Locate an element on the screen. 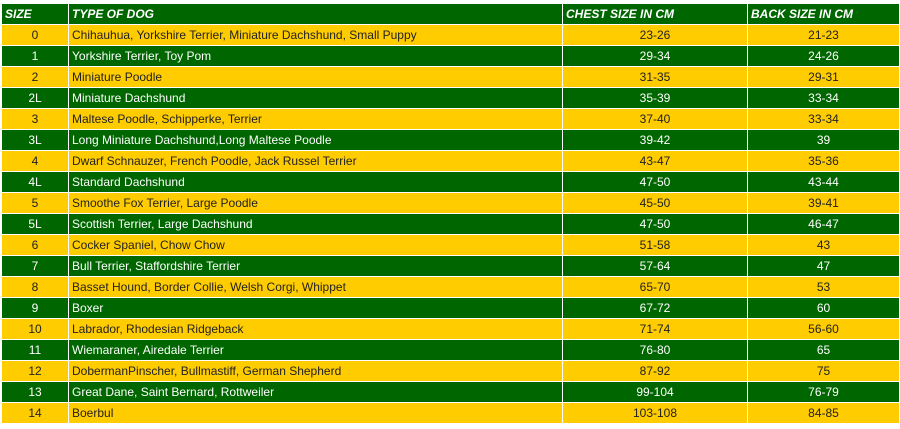 Image resolution: width=900 pixels, height=429 pixels. cell-chest-size: 43-47 is located at coordinates (655, 161).